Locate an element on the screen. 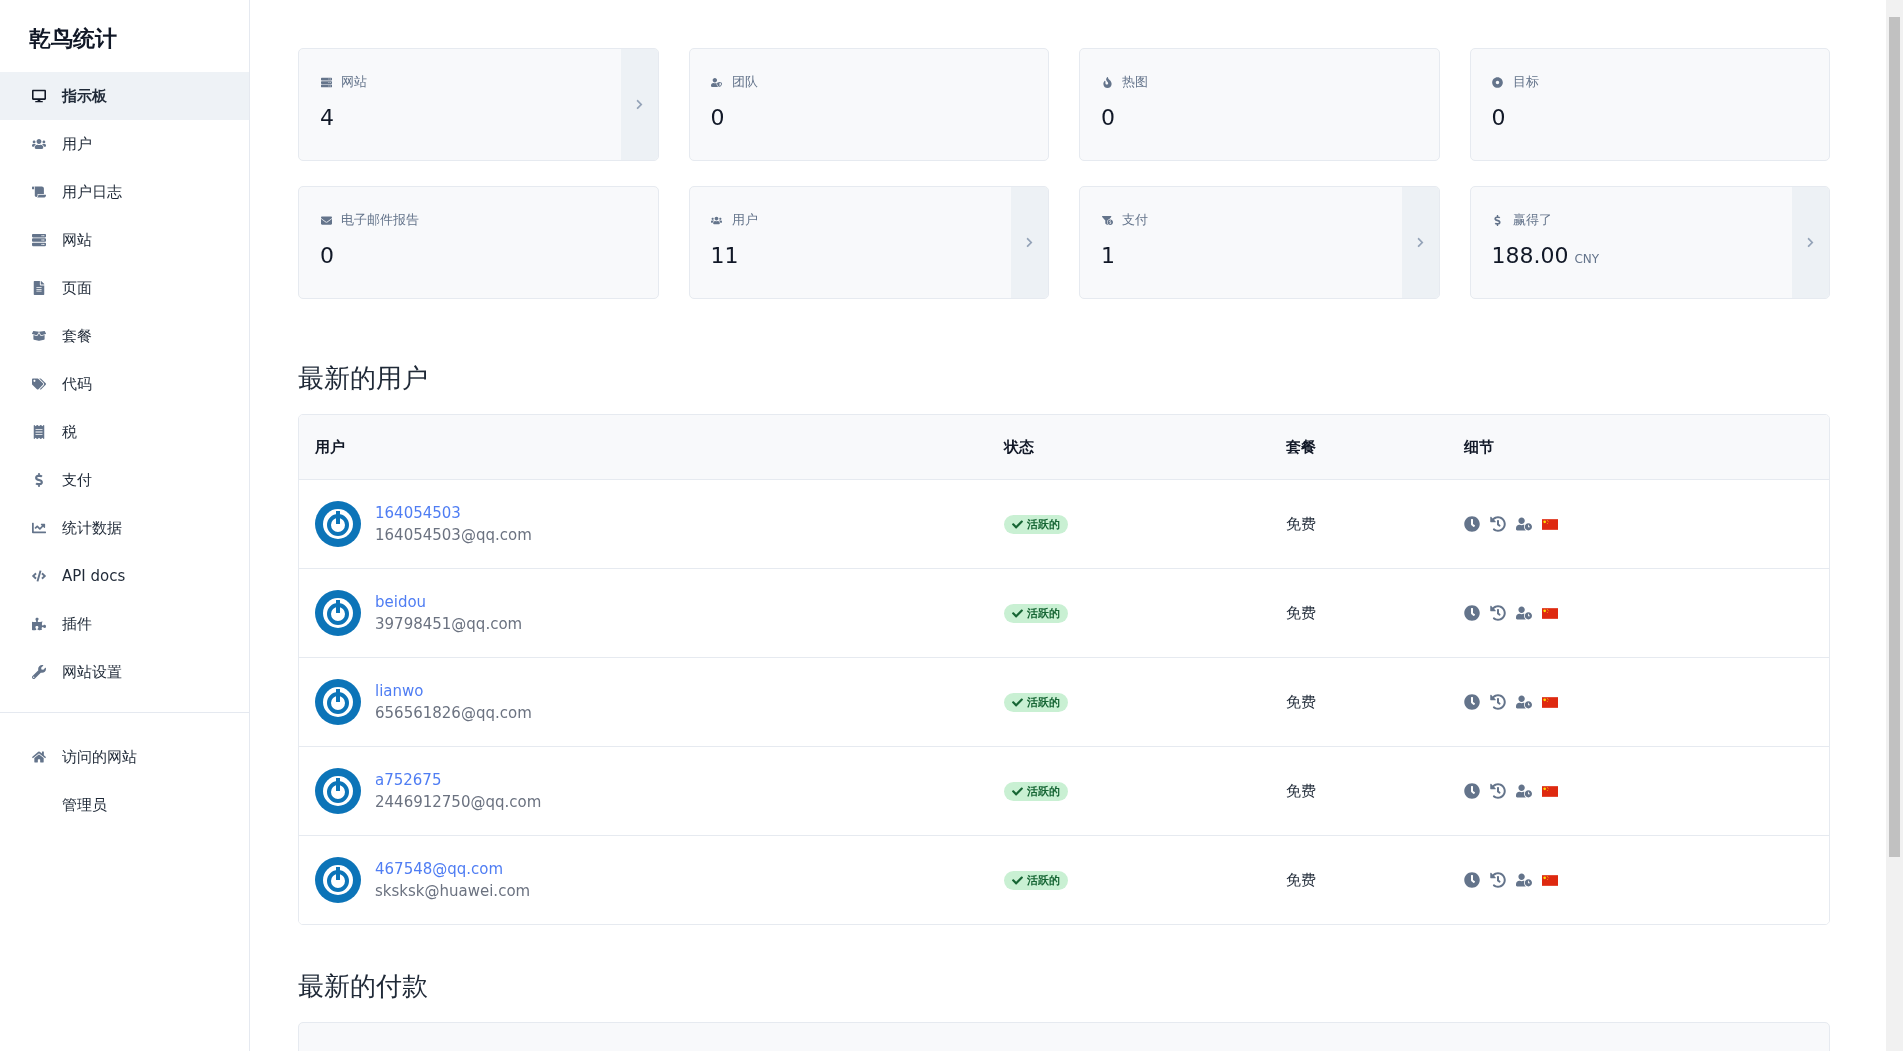 The height and width of the screenshot is (1051, 1903). monitor-icon is located at coordinates (39, 96).